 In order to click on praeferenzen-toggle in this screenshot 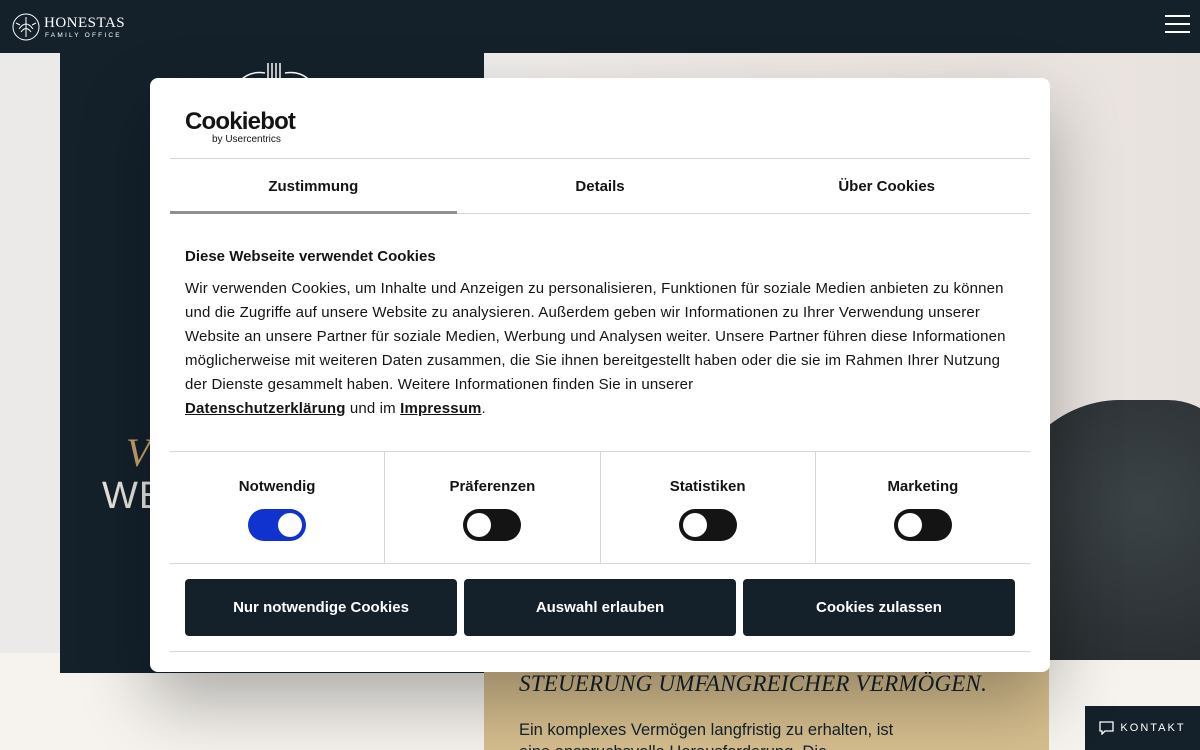, I will do `click(492, 525)`.